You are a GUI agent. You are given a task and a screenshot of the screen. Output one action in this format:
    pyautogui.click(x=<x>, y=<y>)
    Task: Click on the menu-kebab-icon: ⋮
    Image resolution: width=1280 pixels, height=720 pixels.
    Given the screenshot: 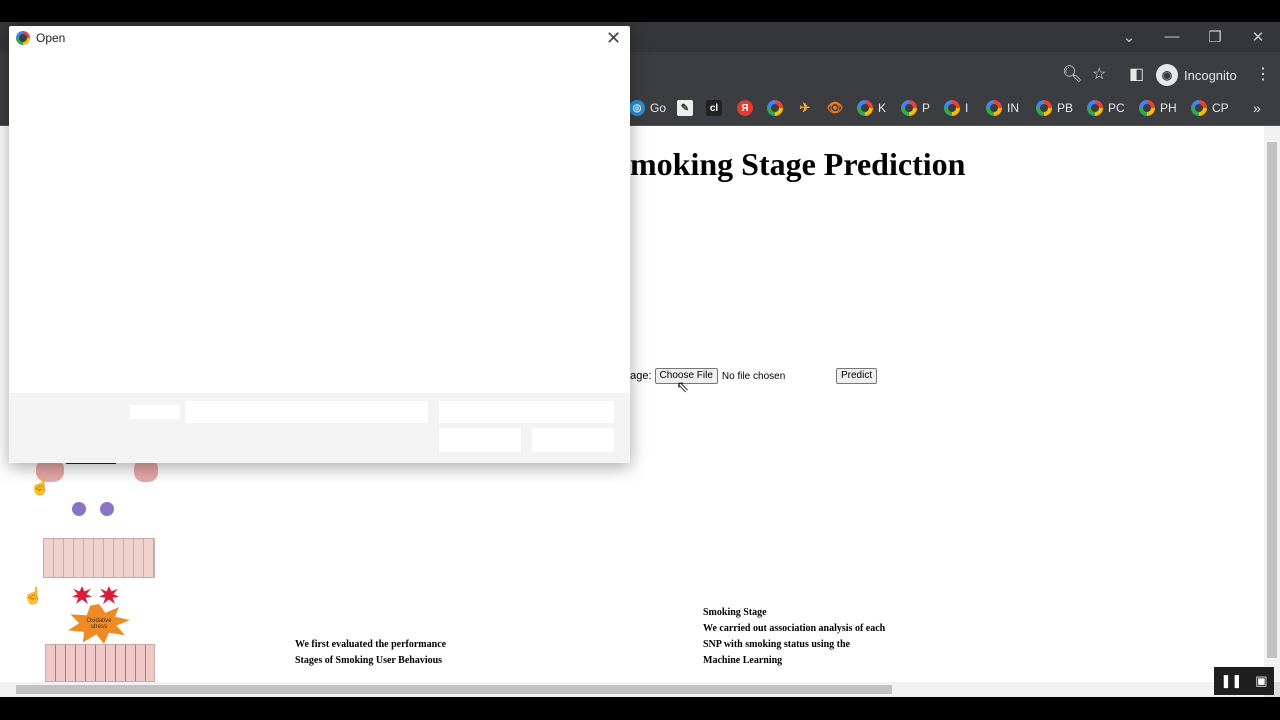 What is the action you would take?
    pyautogui.click(x=1263, y=74)
    